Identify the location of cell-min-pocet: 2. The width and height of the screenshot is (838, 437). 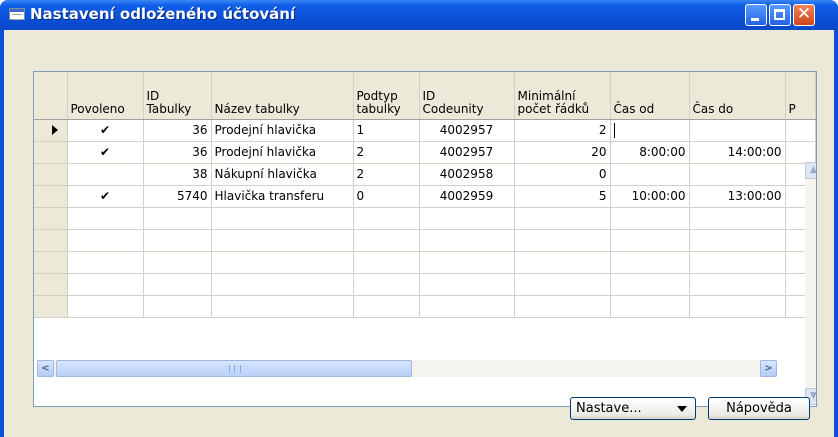
(562, 130).